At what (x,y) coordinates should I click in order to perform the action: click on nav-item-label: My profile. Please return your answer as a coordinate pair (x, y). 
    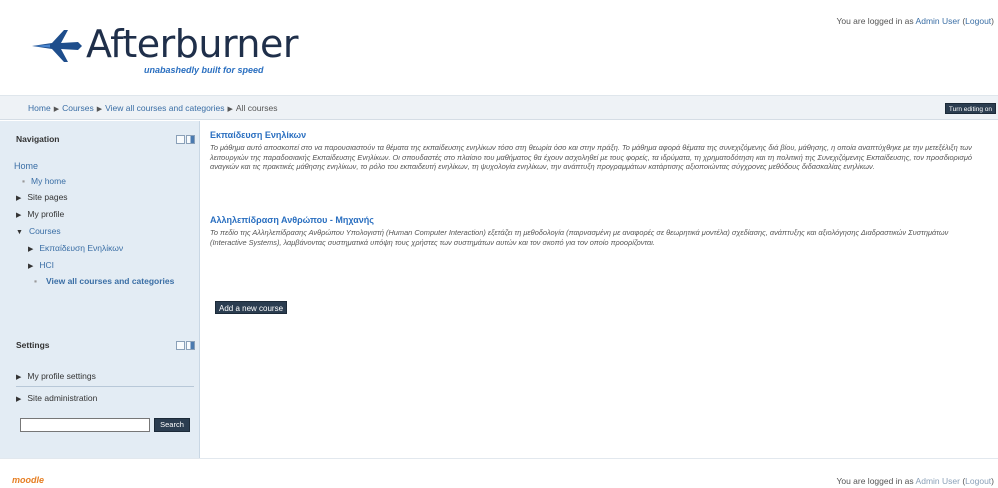
    Looking at the image, I should click on (46, 214).